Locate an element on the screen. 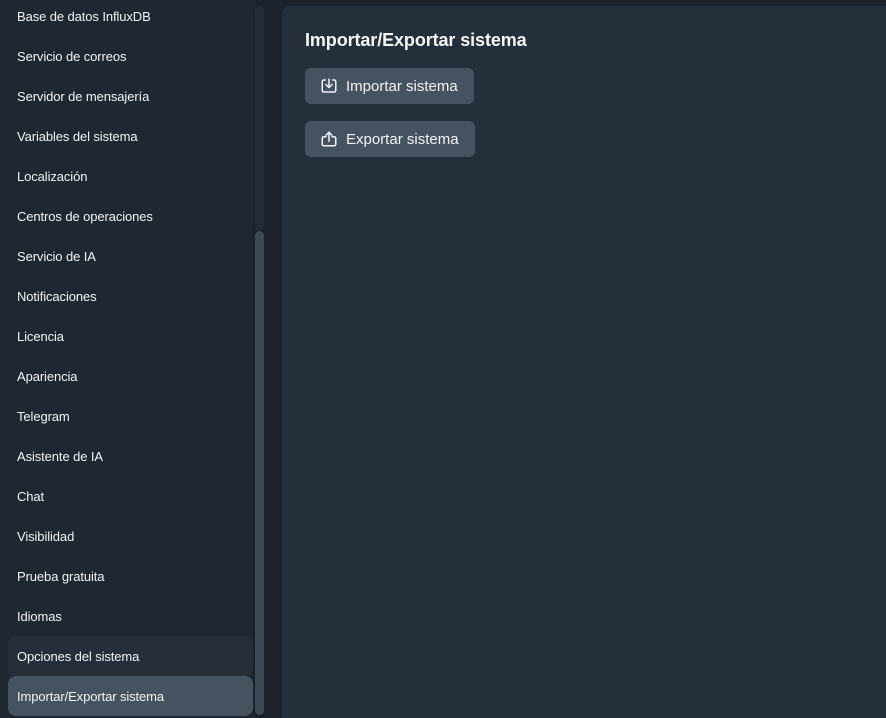 The width and height of the screenshot is (886, 718). import-icon is located at coordinates (329, 86).